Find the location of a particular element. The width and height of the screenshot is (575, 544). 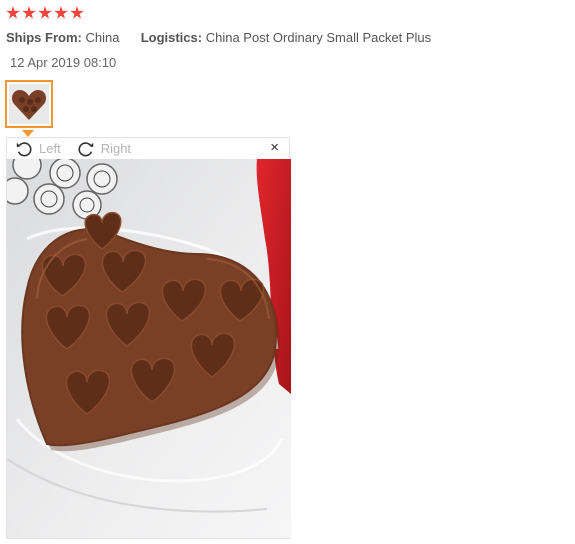

ships-from-value: China is located at coordinates (102, 37).